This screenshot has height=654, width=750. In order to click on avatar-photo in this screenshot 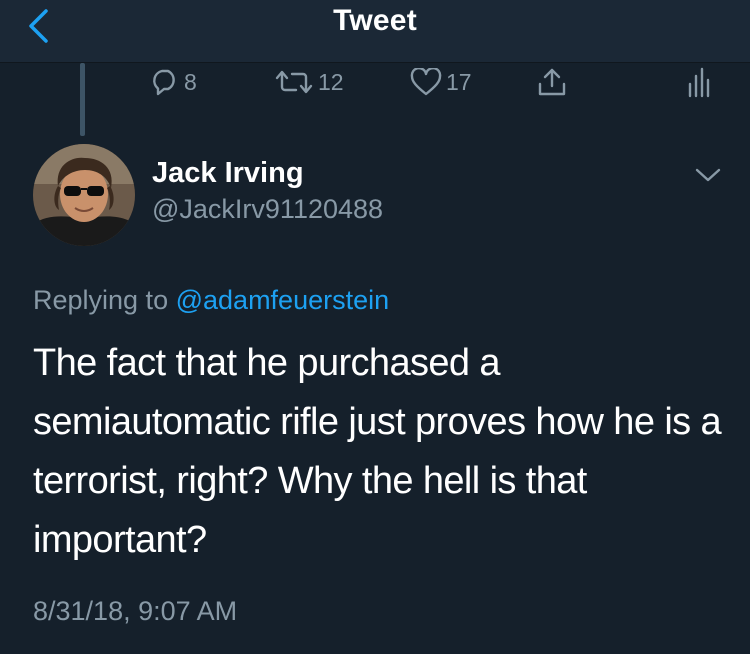, I will do `click(84, 195)`.